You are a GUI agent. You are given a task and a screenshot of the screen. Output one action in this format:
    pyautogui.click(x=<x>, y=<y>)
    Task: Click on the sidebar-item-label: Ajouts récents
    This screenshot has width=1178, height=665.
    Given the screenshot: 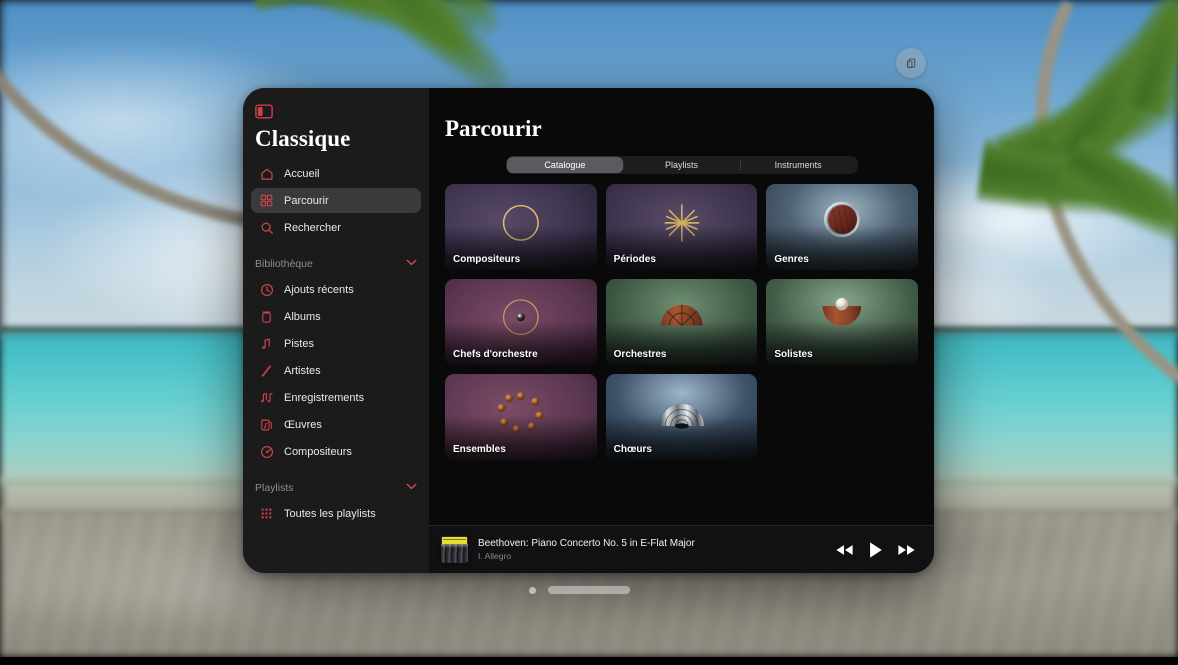 What is the action you would take?
    pyautogui.click(x=319, y=289)
    